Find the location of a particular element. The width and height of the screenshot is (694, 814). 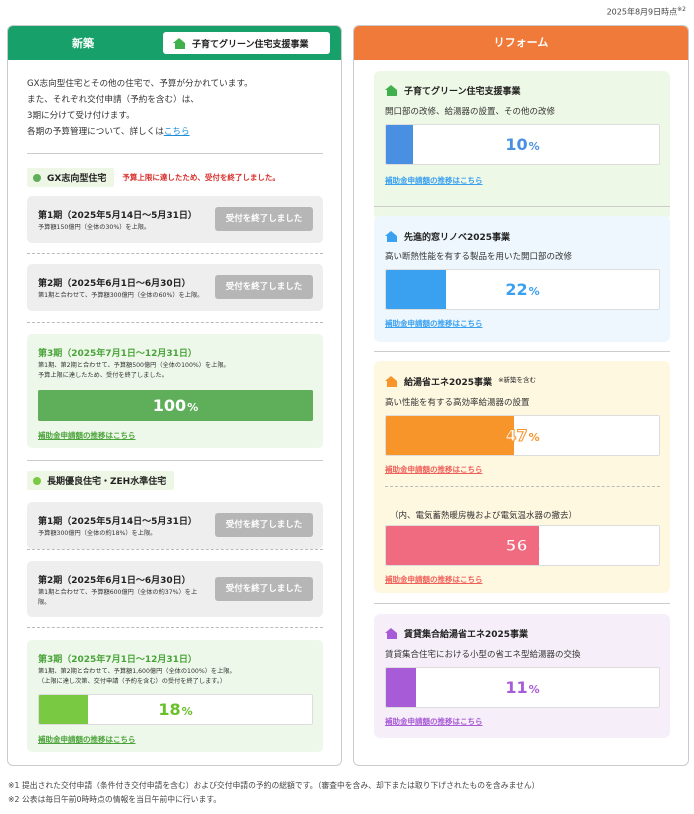

intro-line: 3期に分けて受け付けます。 is located at coordinates (81, 116).